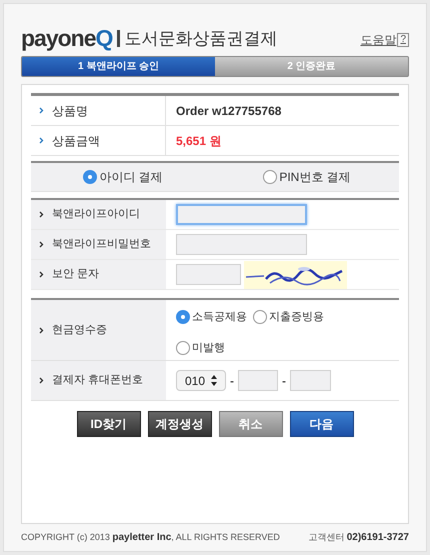 The height and width of the screenshot is (555, 430). Describe the element at coordinates (66, 38) in the screenshot. I see `logo: payoneQ` at that location.